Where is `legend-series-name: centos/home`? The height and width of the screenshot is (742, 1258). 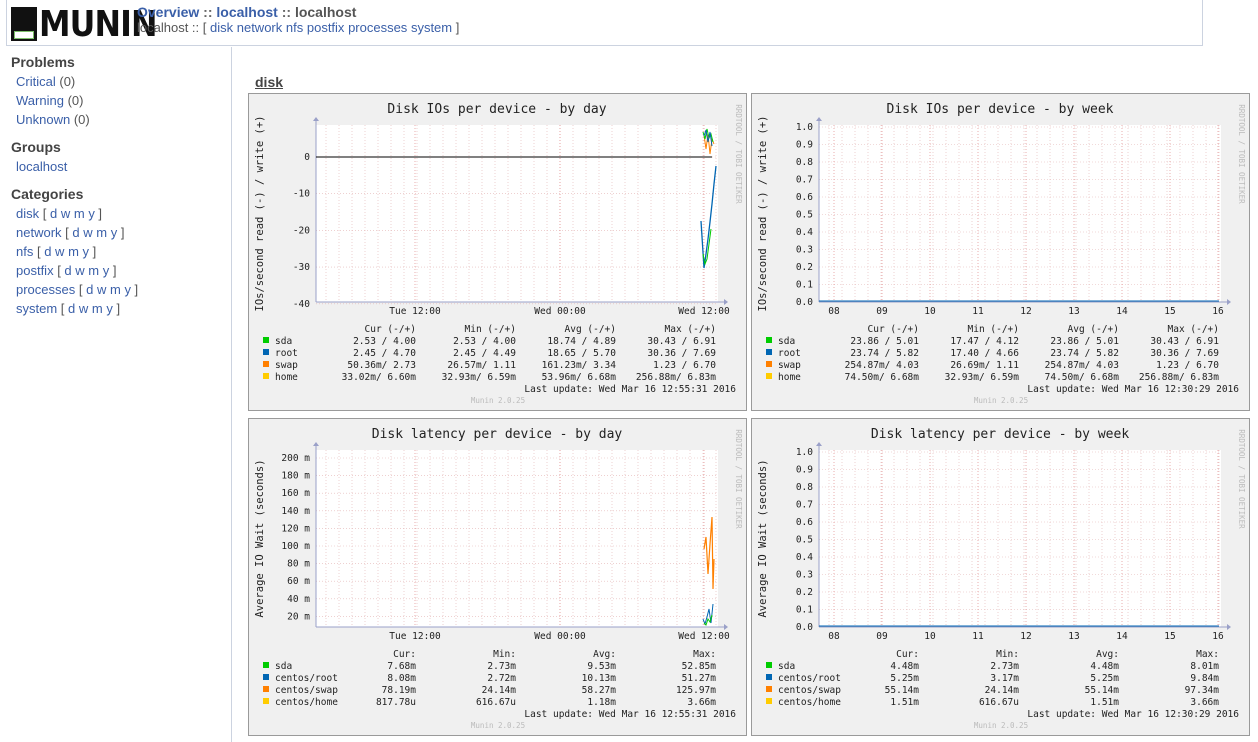 legend-series-name: centos/home is located at coordinates (809, 702).